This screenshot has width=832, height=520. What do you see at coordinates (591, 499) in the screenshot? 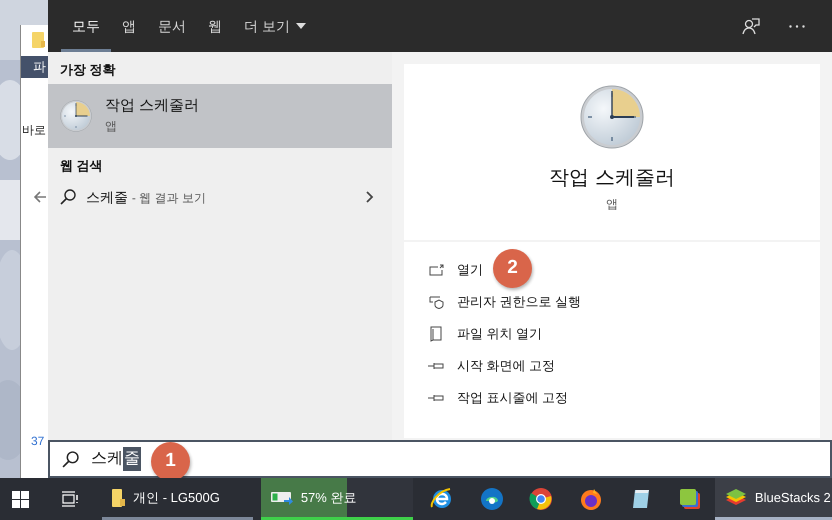
I see `fox-logo-icon` at bounding box center [591, 499].